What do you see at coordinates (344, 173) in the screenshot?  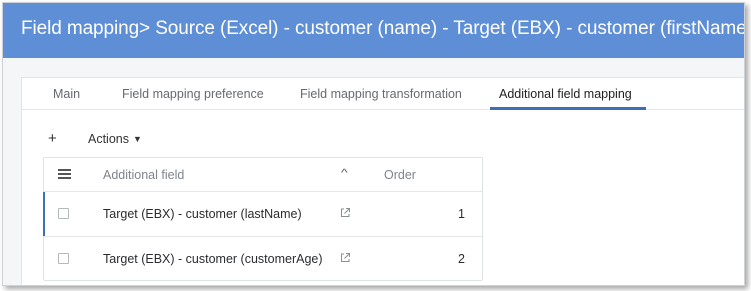 I see `chevron-up-icon: ^` at bounding box center [344, 173].